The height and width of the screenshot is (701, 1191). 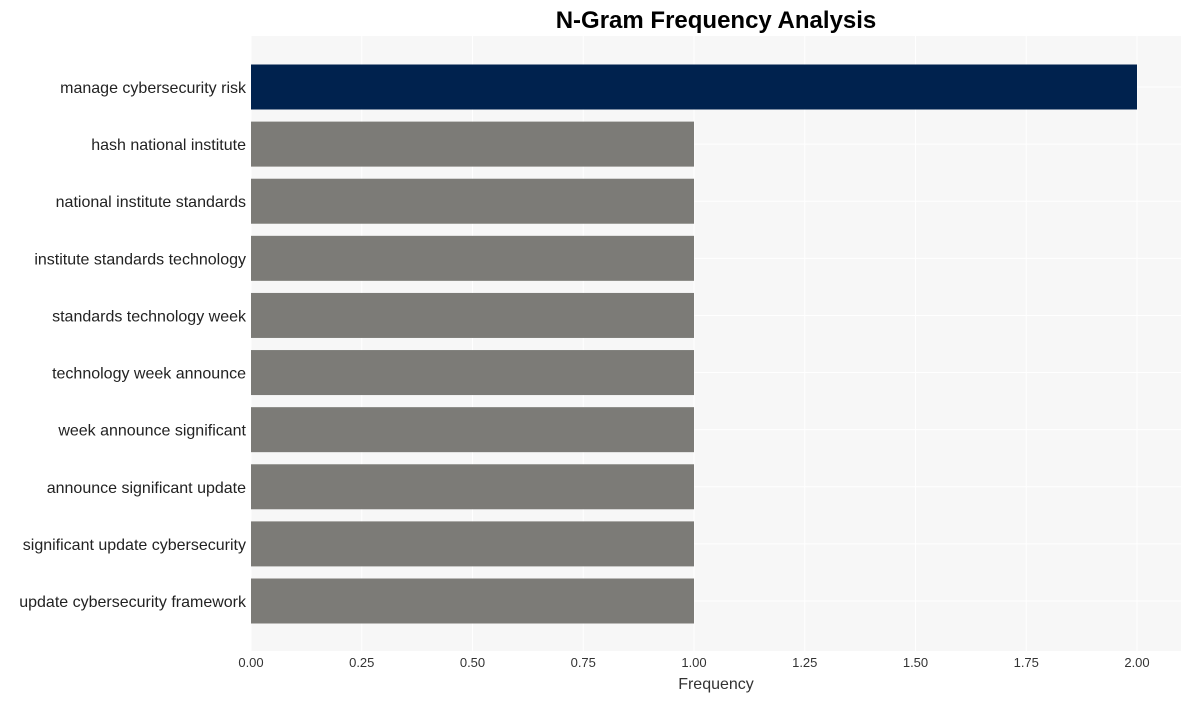 I want to click on y-tick-label: institute standards technology, so click(x=140, y=259).